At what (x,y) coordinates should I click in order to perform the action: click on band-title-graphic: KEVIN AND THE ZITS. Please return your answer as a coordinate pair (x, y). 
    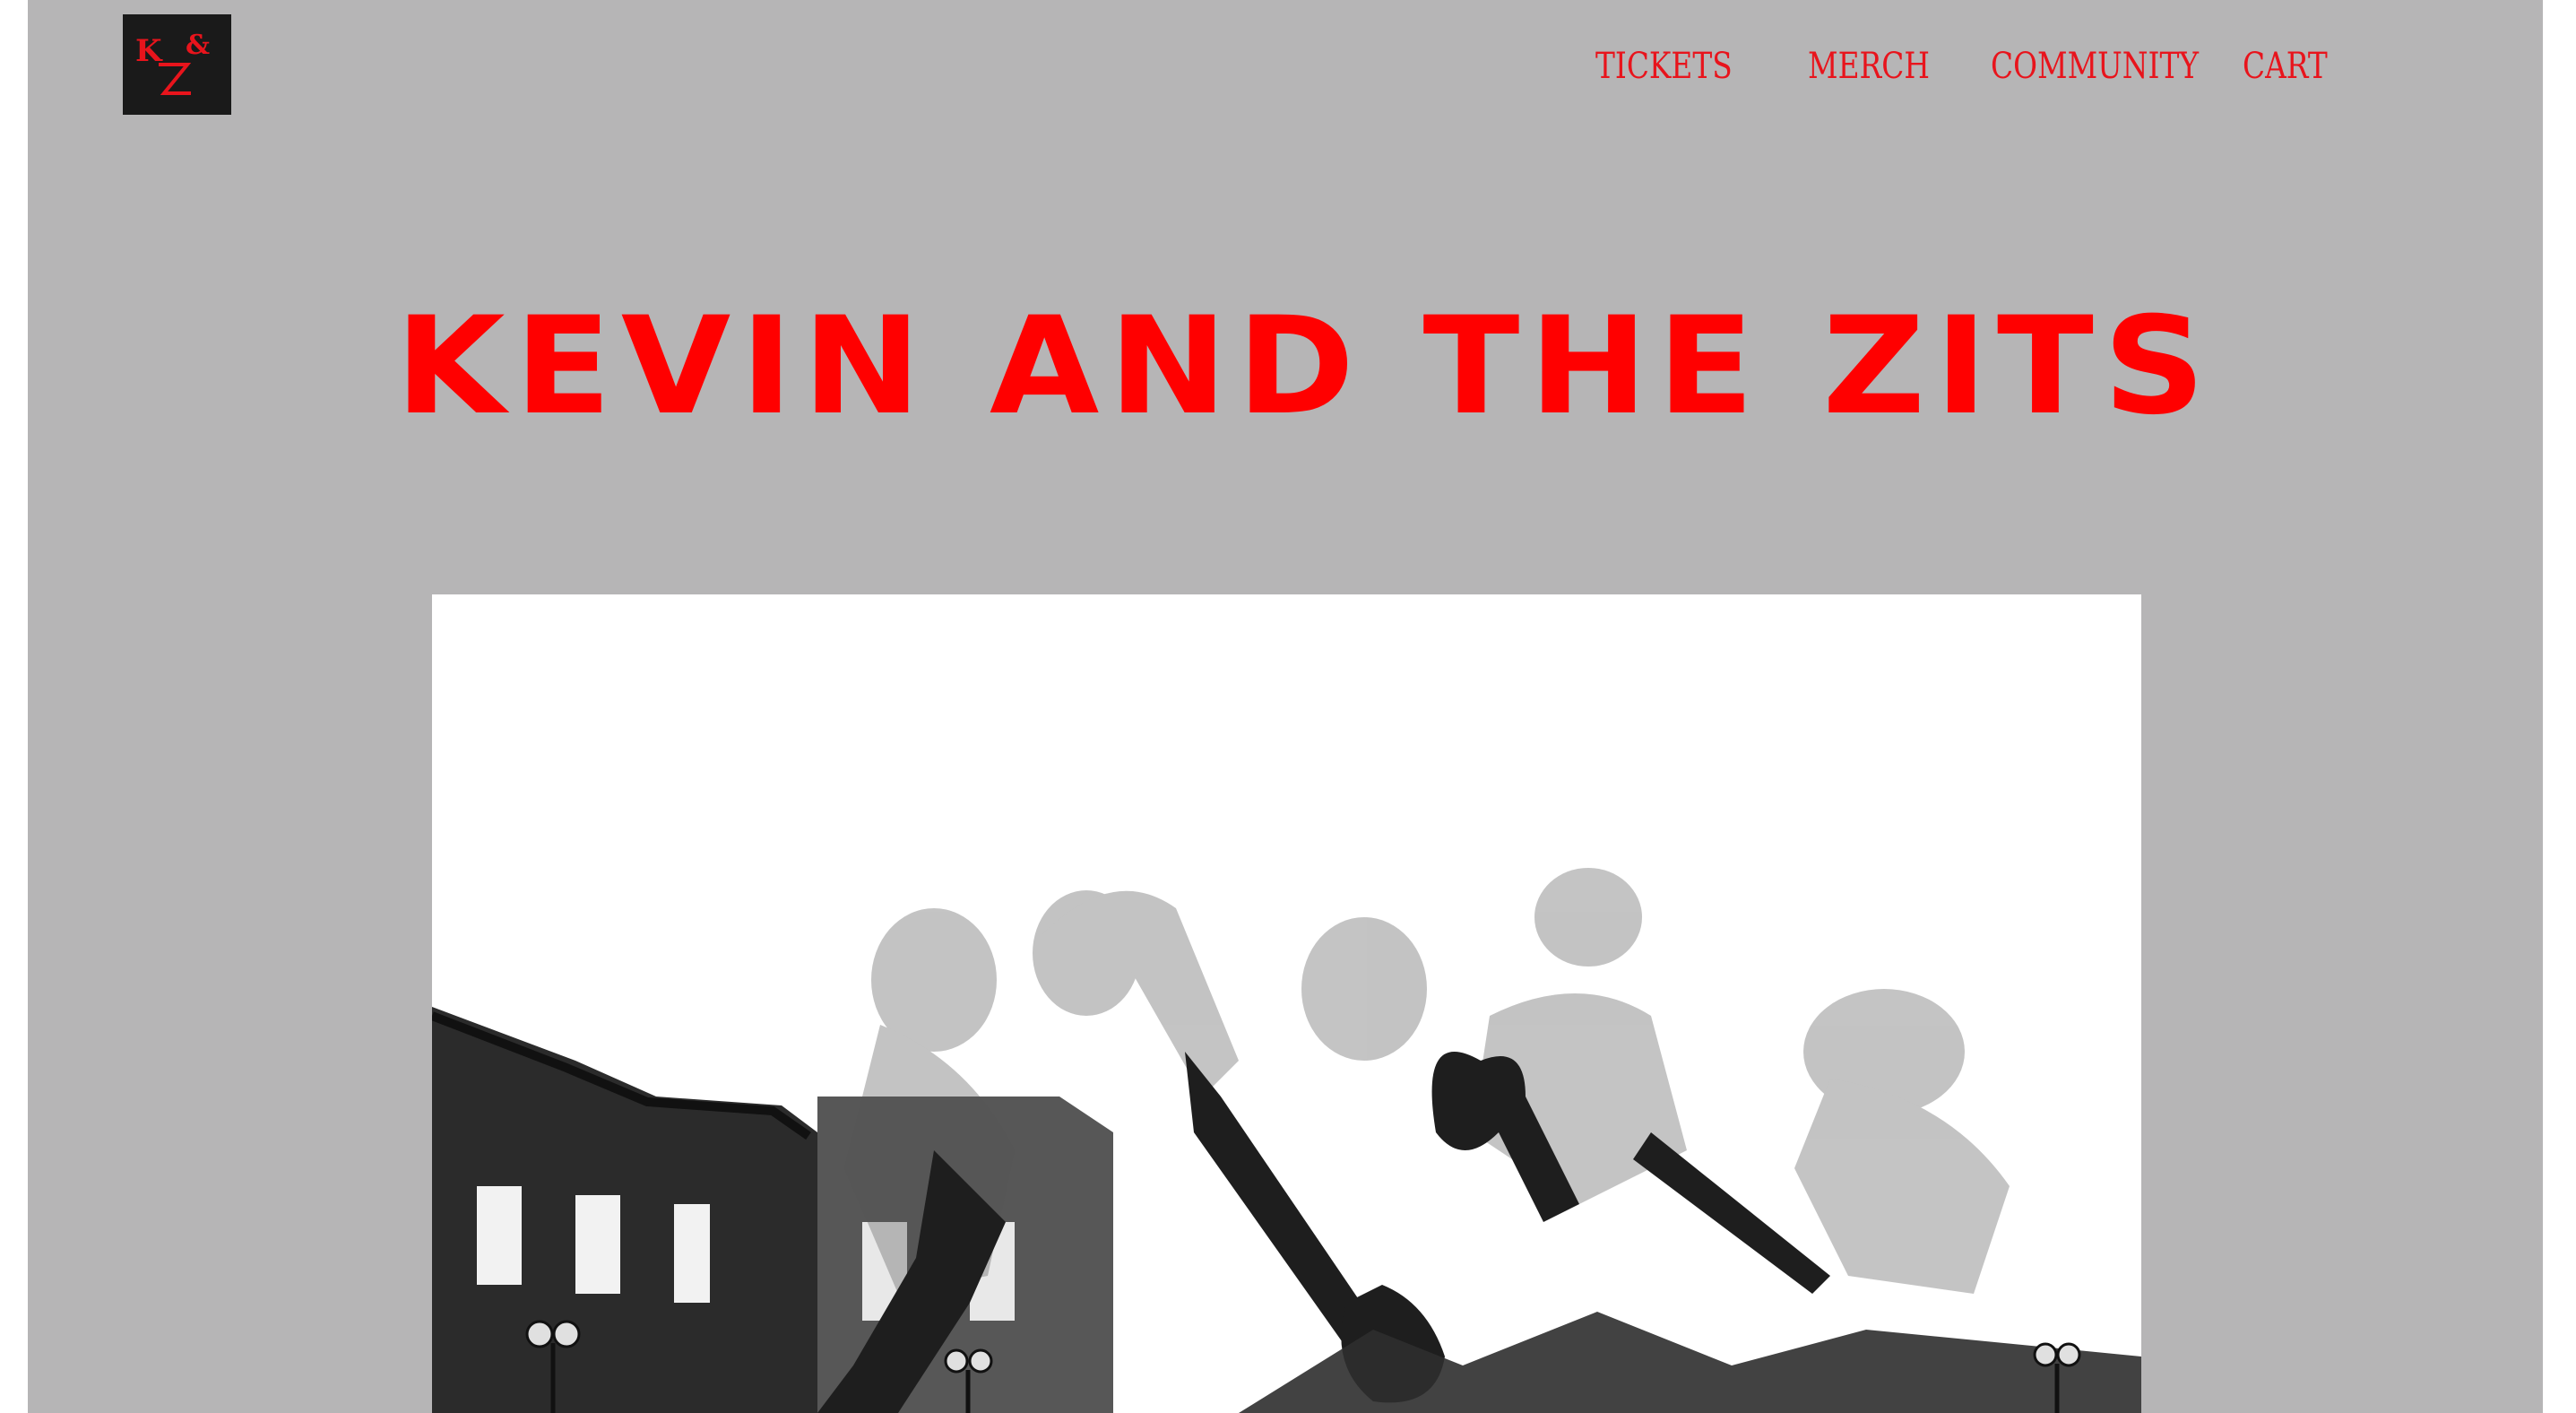
    Looking at the image, I should click on (1305, 363).